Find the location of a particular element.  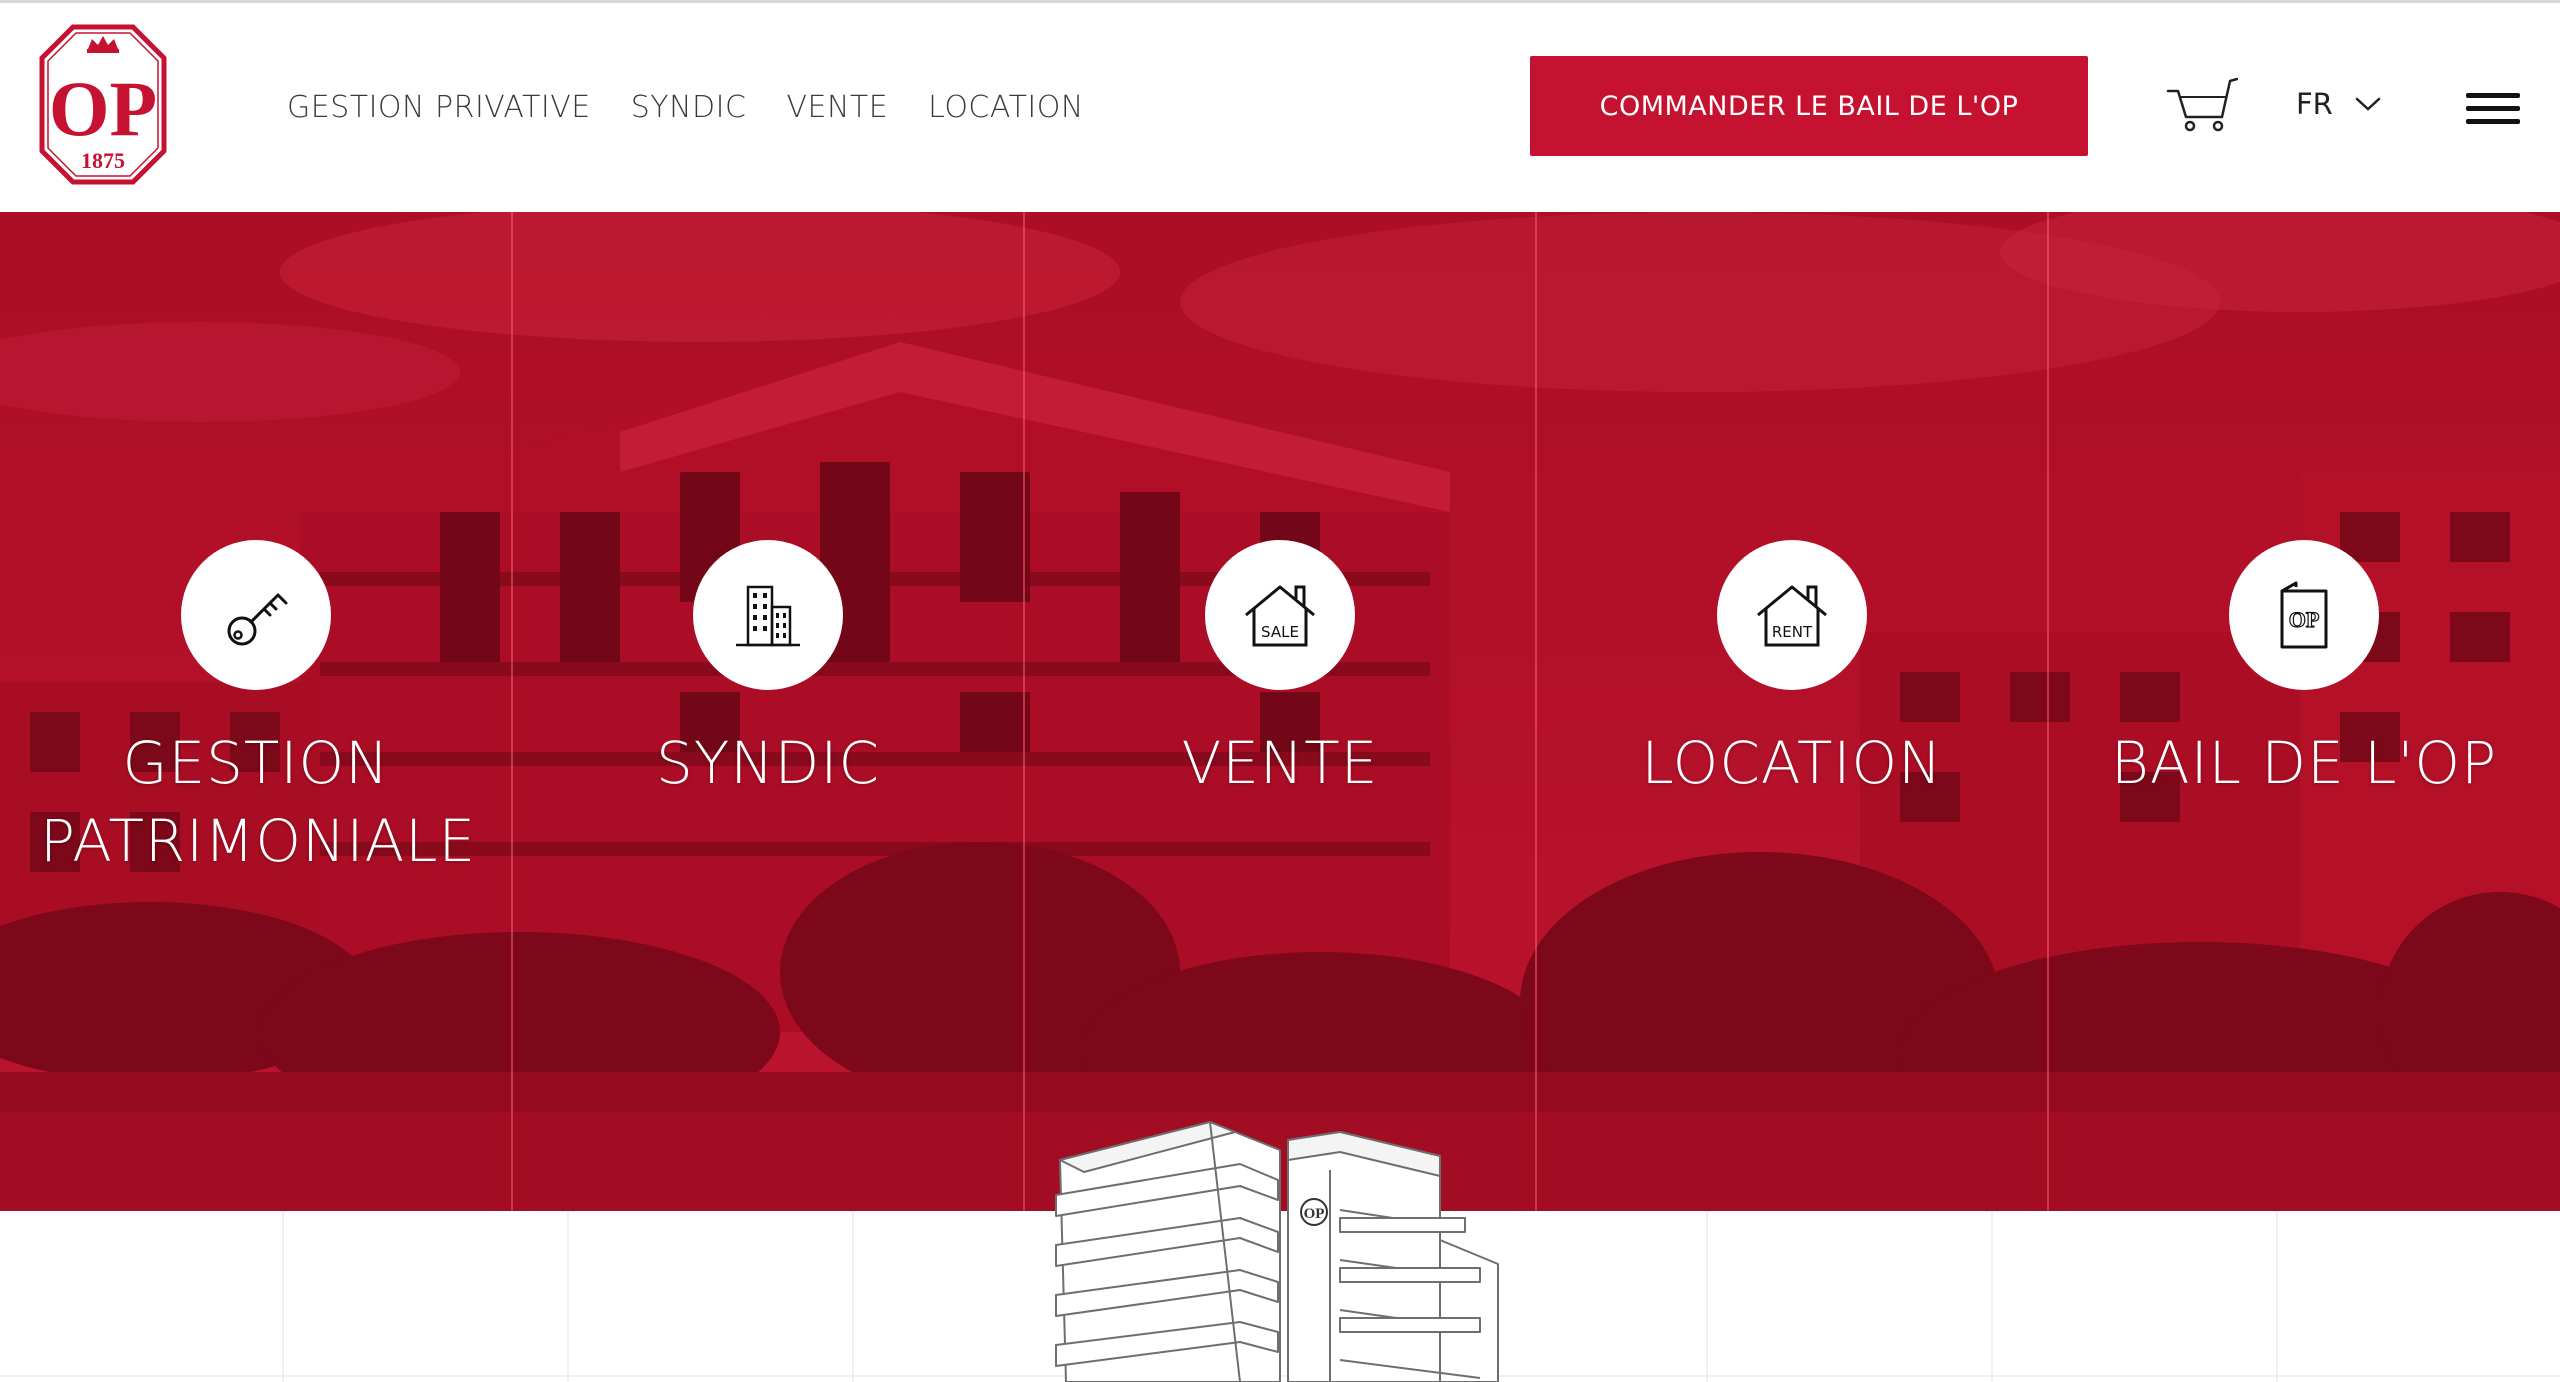

main-nav: GESTION PRIVATIVE SYNDIC VENTE LOCATION is located at coordinates (685, 107).